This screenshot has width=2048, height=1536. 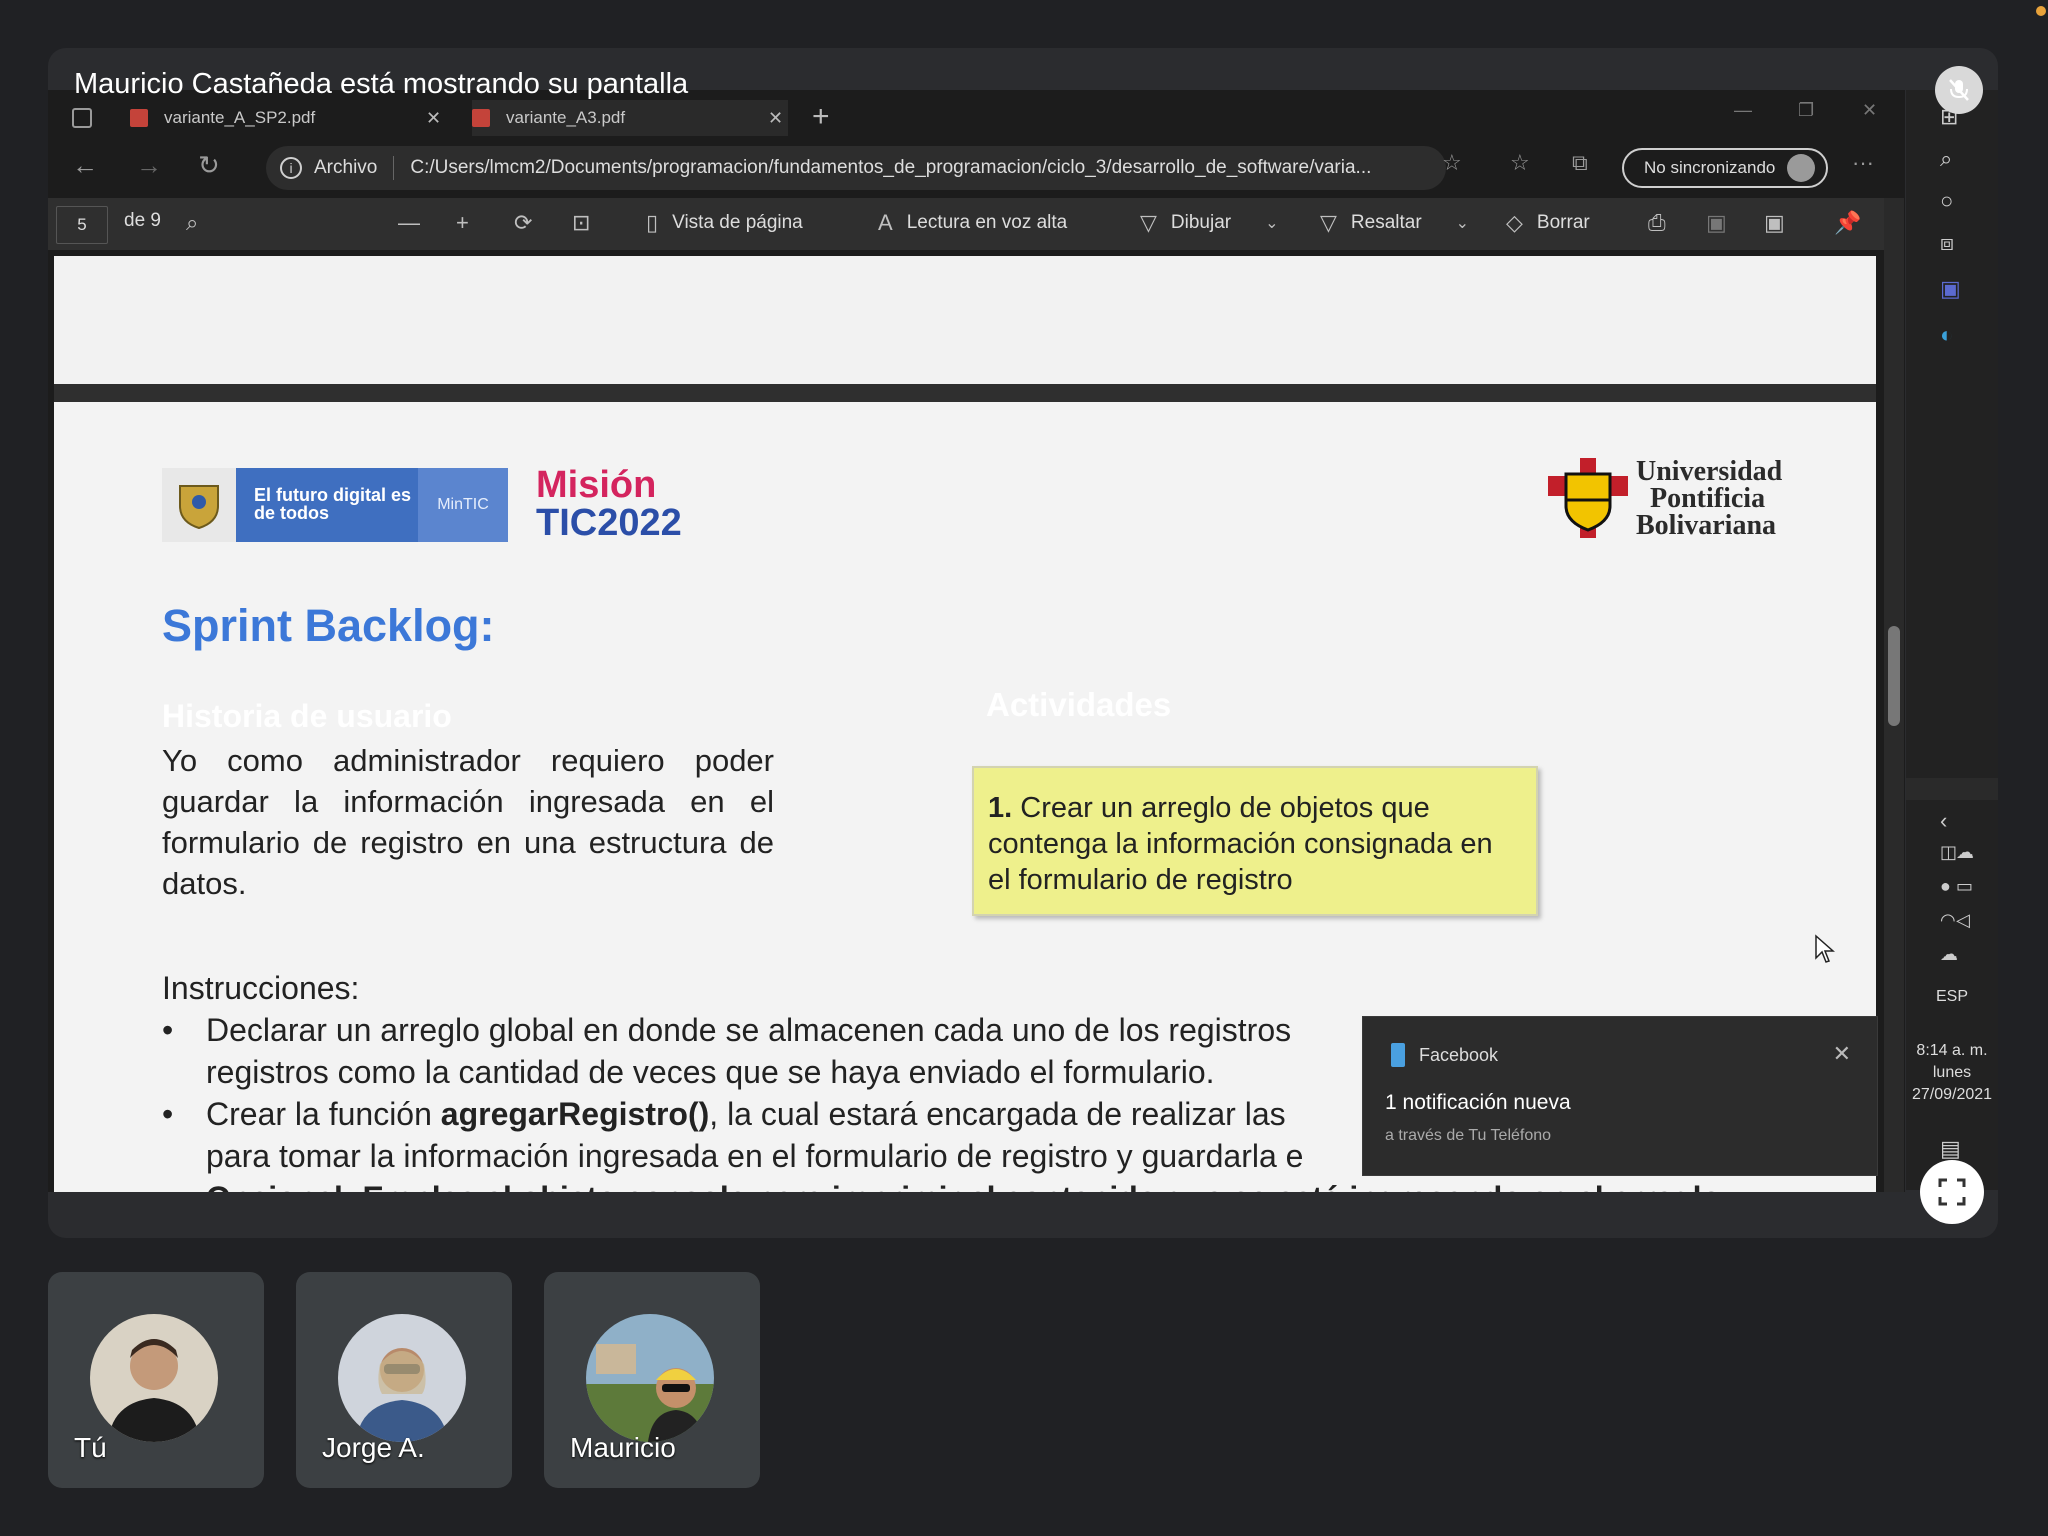 What do you see at coordinates (323, 1114) in the screenshot?
I see `instruction-2-pre: Crear la función` at bounding box center [323, 1114].